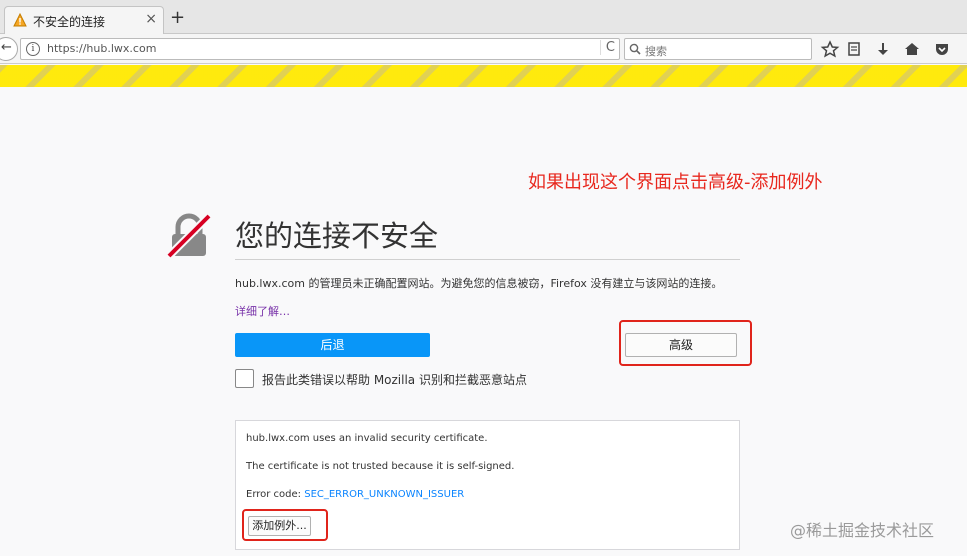 Image resolution: width=967 pixels, height=556 pixels. Describe the element at coordinates (244, 378) in the screenshot. I see `report-checkbox` at that location.